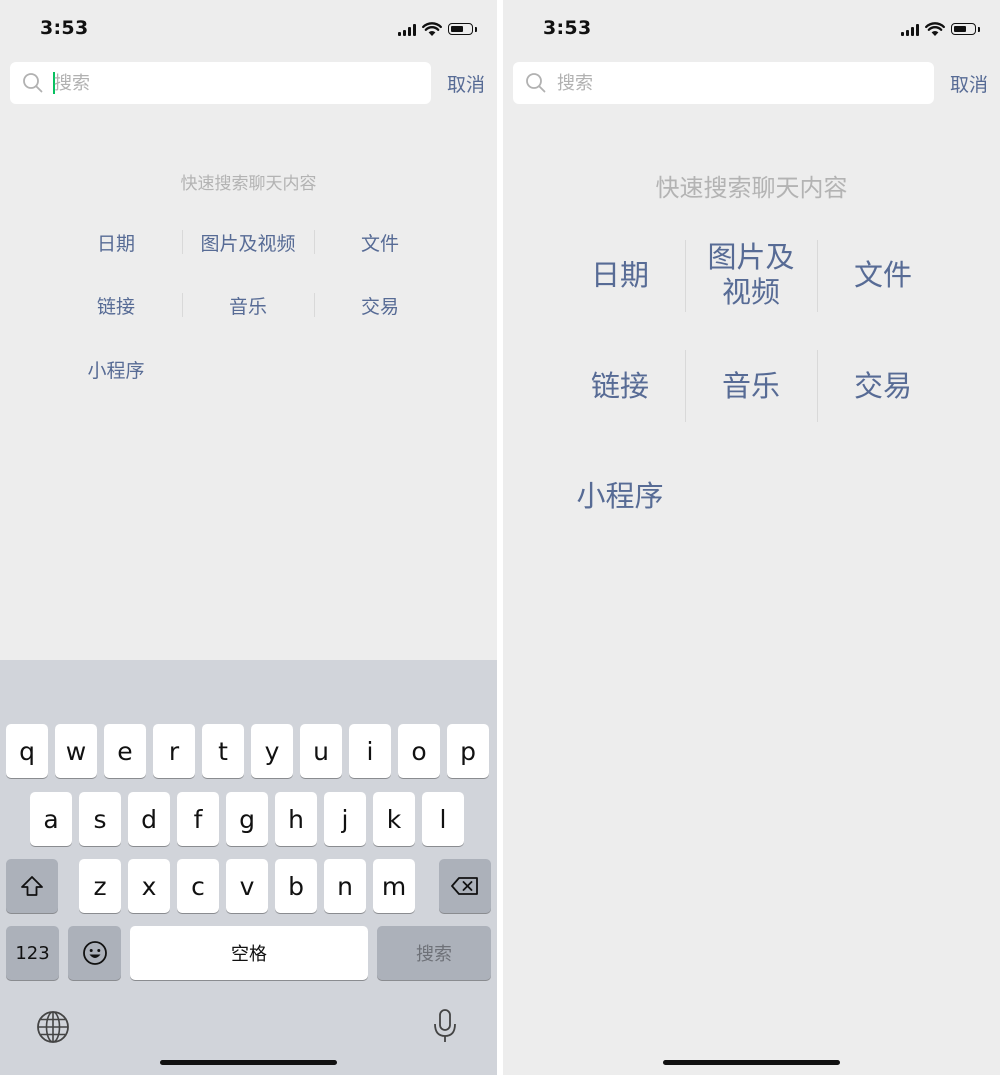 The image size is (1000, 1075). I want to click on key-d: d, so click(149, 819).